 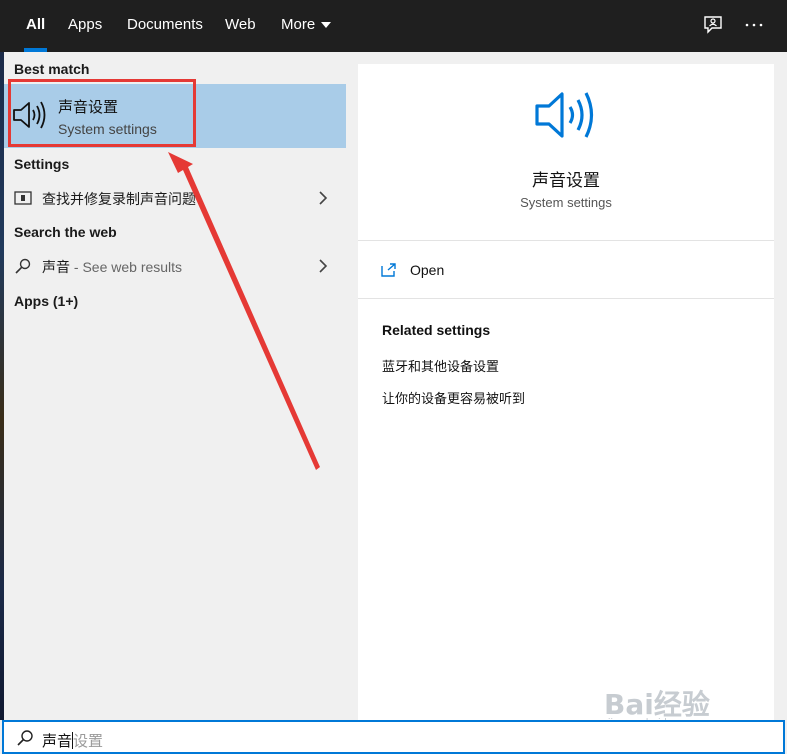 I want to click on best-match-item: 声音设置 System settings, so click(x=175, y=116).